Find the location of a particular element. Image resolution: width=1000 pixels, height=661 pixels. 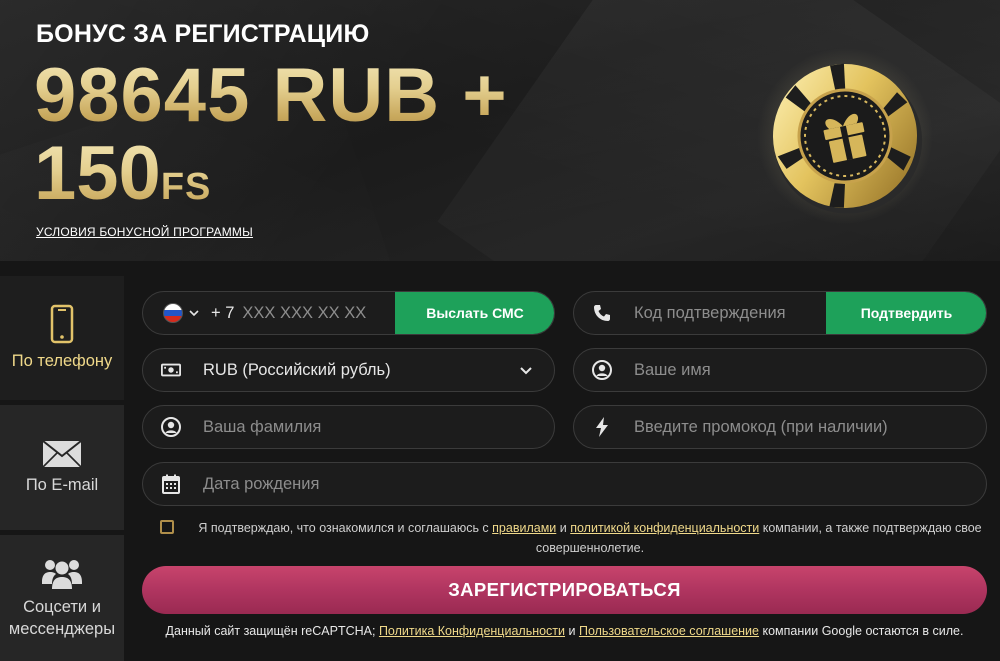

promo-code-input: Введите промокод (при наличии) is located at coordinates (761, 427).